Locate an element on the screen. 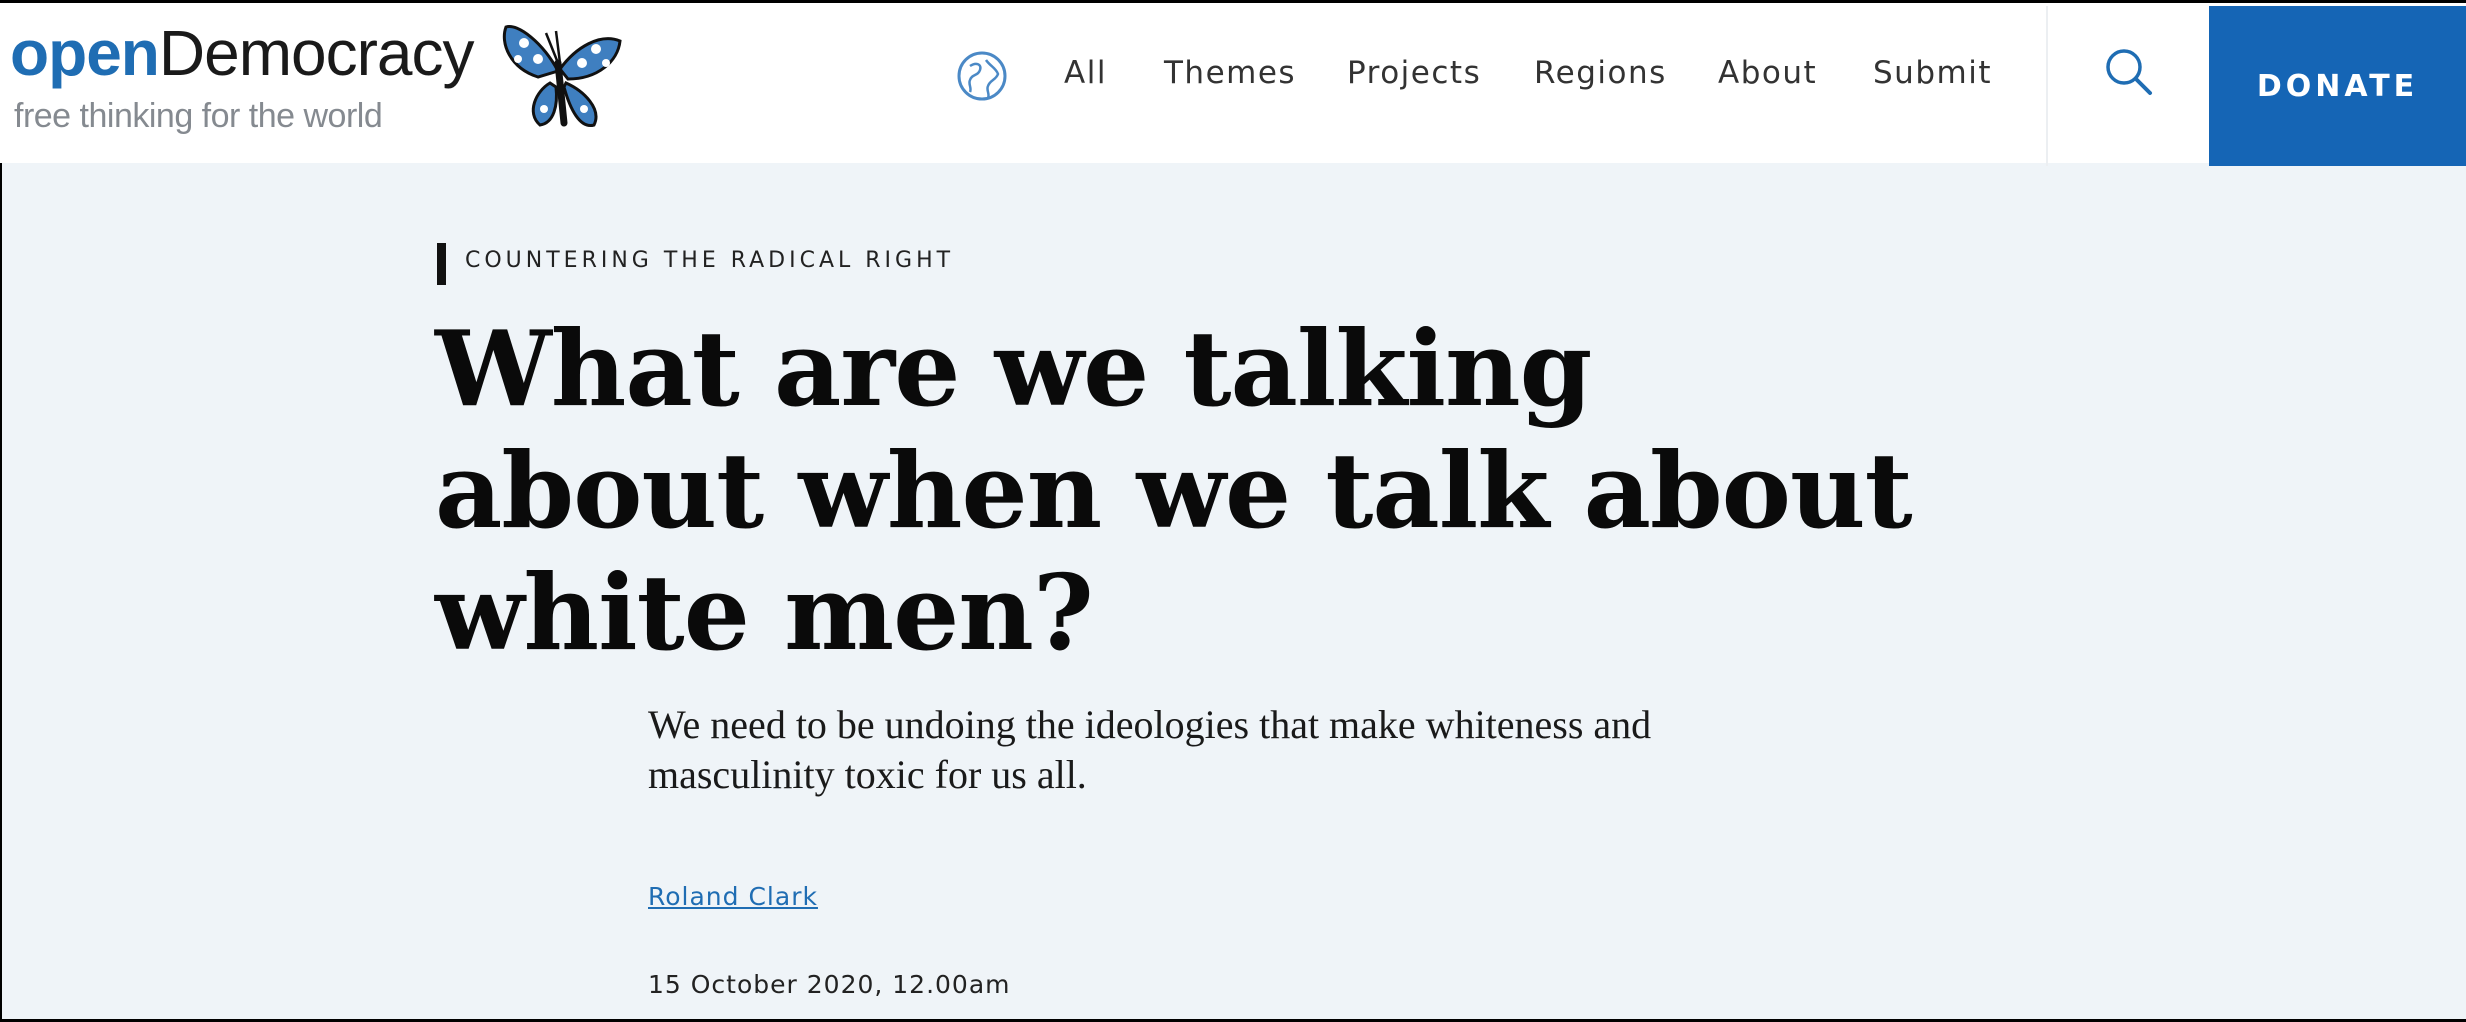 The height and width of the screenshot is (1022, 2466). logo-word-democracy: Democracy is located at coordinates (316, 53).